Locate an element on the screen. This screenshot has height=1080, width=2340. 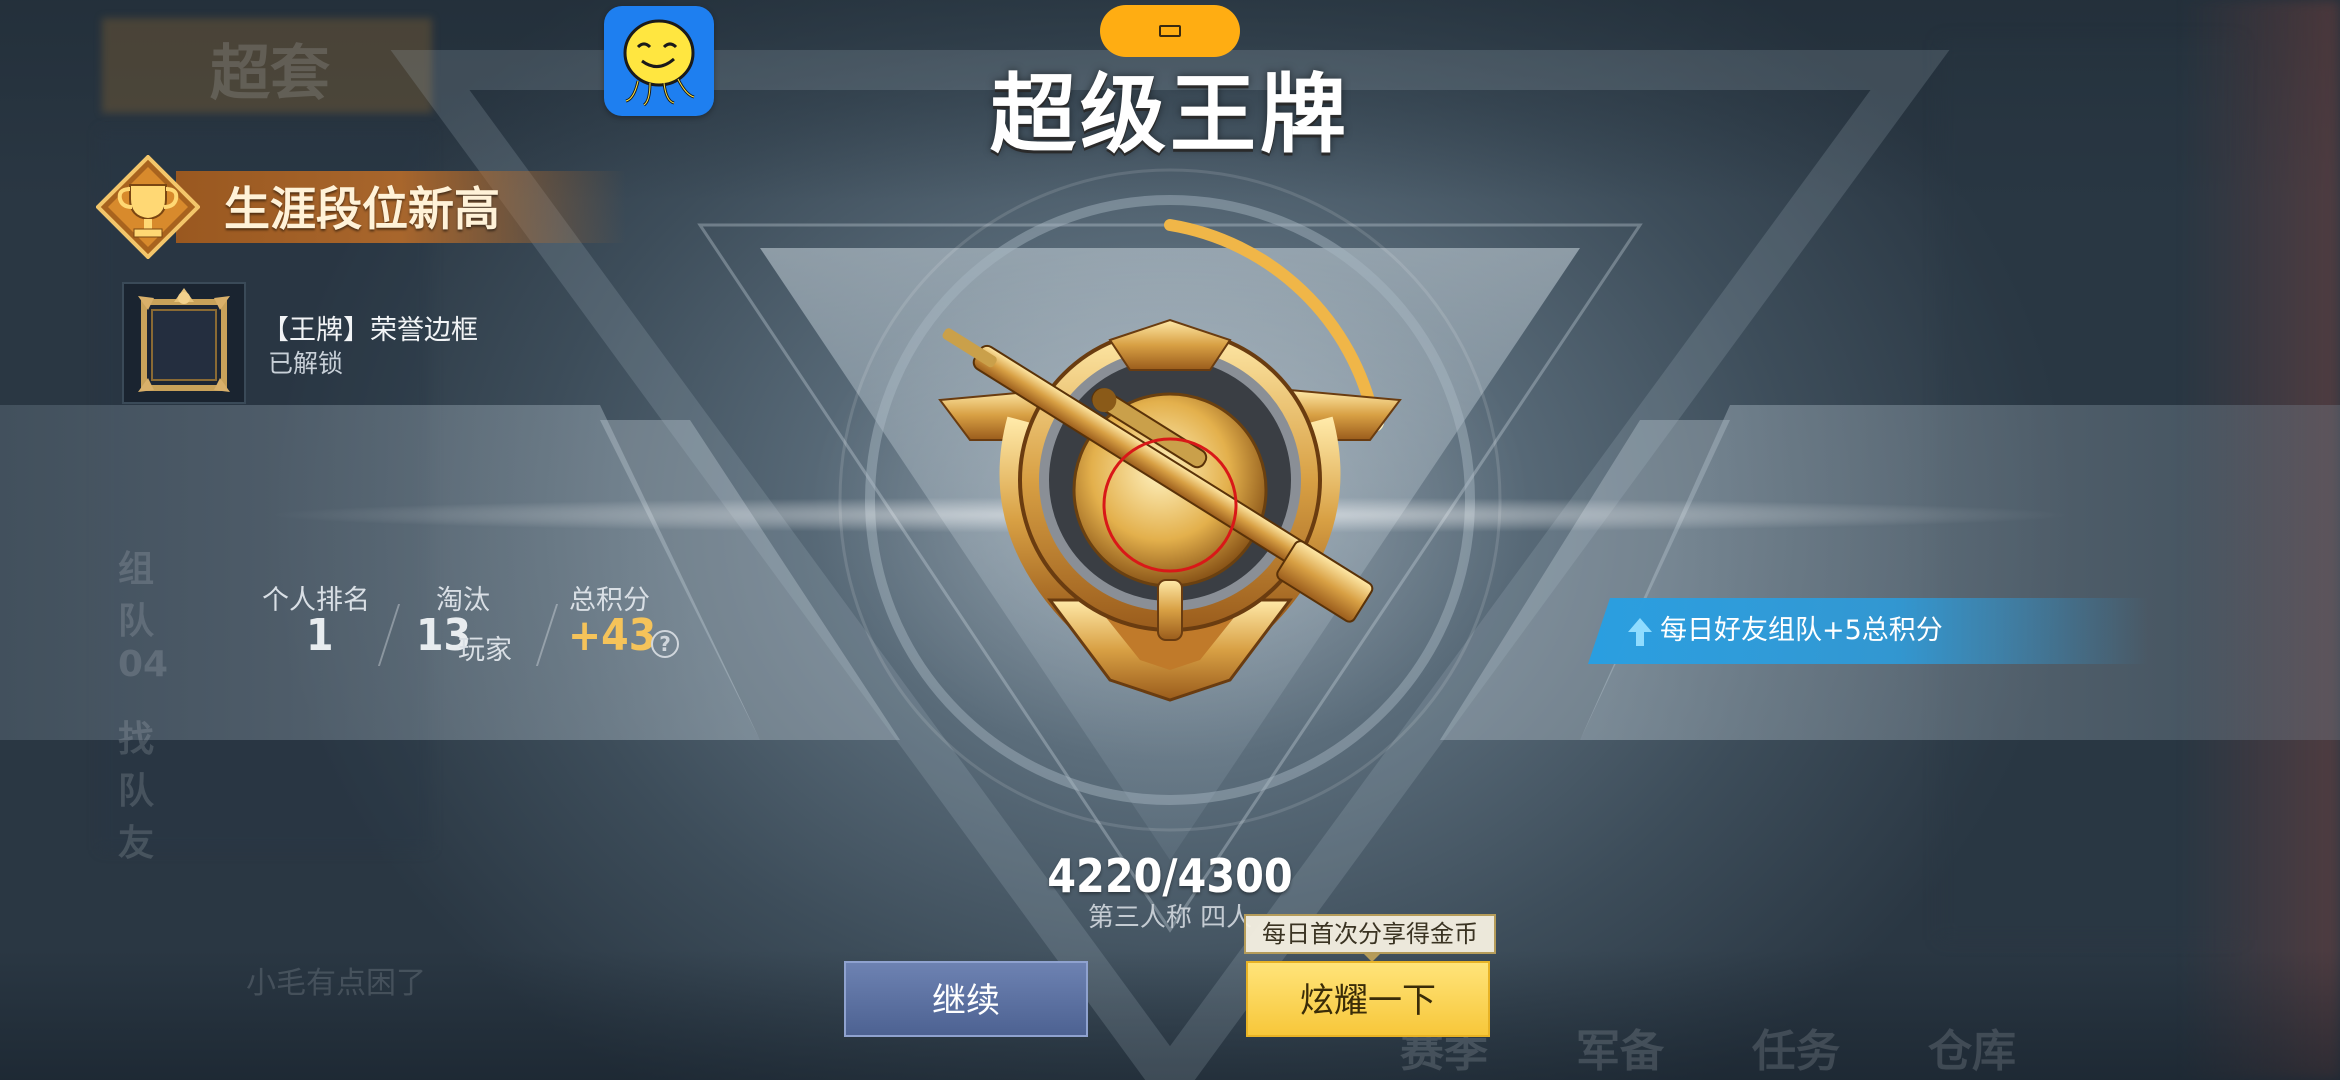
trophy-icon is located at coordinates (148, 207).